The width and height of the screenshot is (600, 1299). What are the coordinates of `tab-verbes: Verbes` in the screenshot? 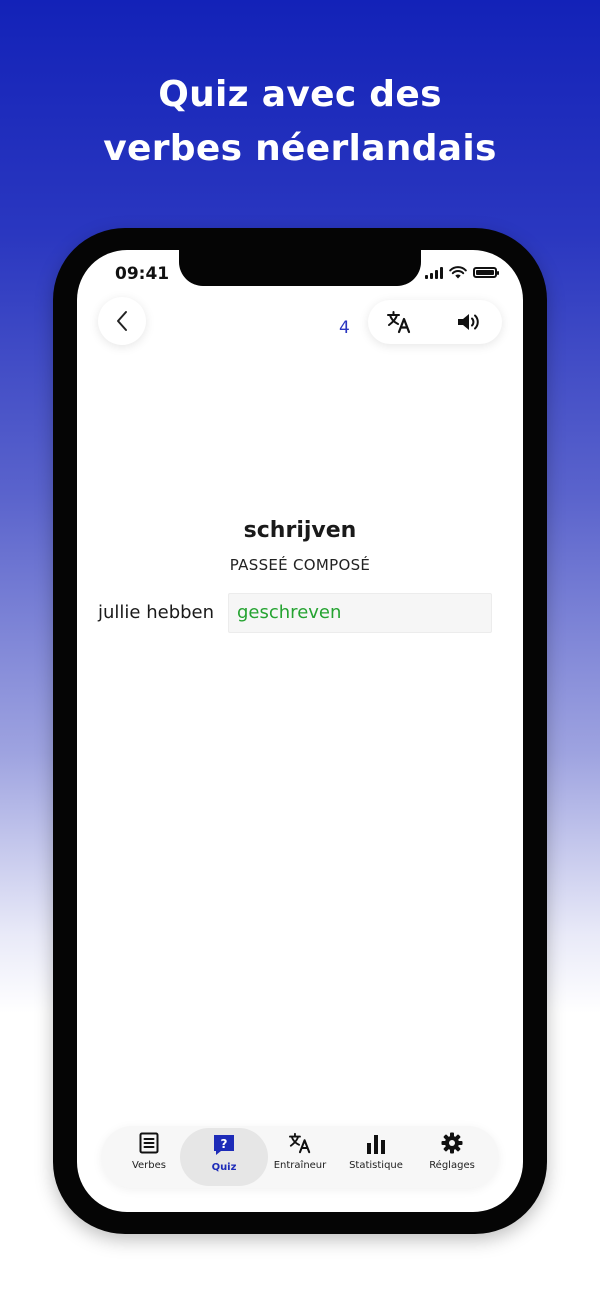 It's located at (149, 1157).